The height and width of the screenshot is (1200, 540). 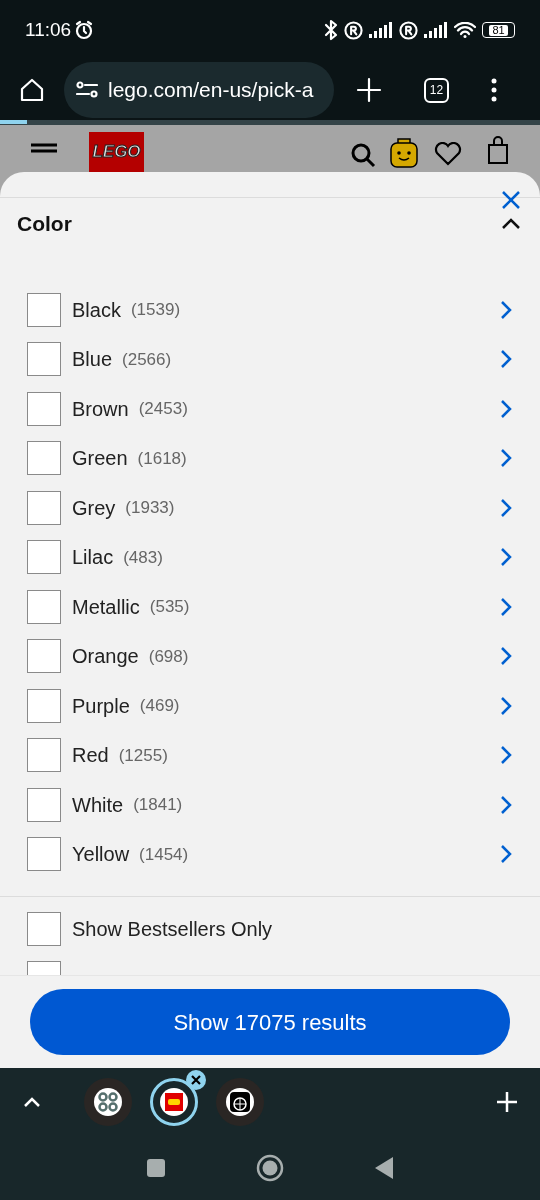 What do you see at coordinates (270, 1167) in the screenshot?
I see `home-nav-button` at bounding box center [270, 1167].